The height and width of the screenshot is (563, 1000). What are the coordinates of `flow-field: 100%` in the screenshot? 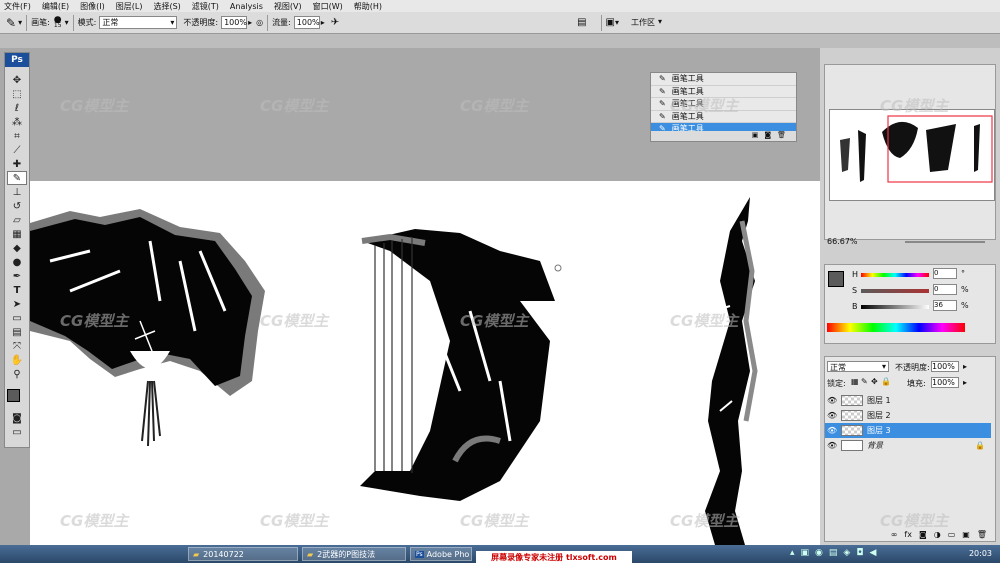 It's located at (306, 22).